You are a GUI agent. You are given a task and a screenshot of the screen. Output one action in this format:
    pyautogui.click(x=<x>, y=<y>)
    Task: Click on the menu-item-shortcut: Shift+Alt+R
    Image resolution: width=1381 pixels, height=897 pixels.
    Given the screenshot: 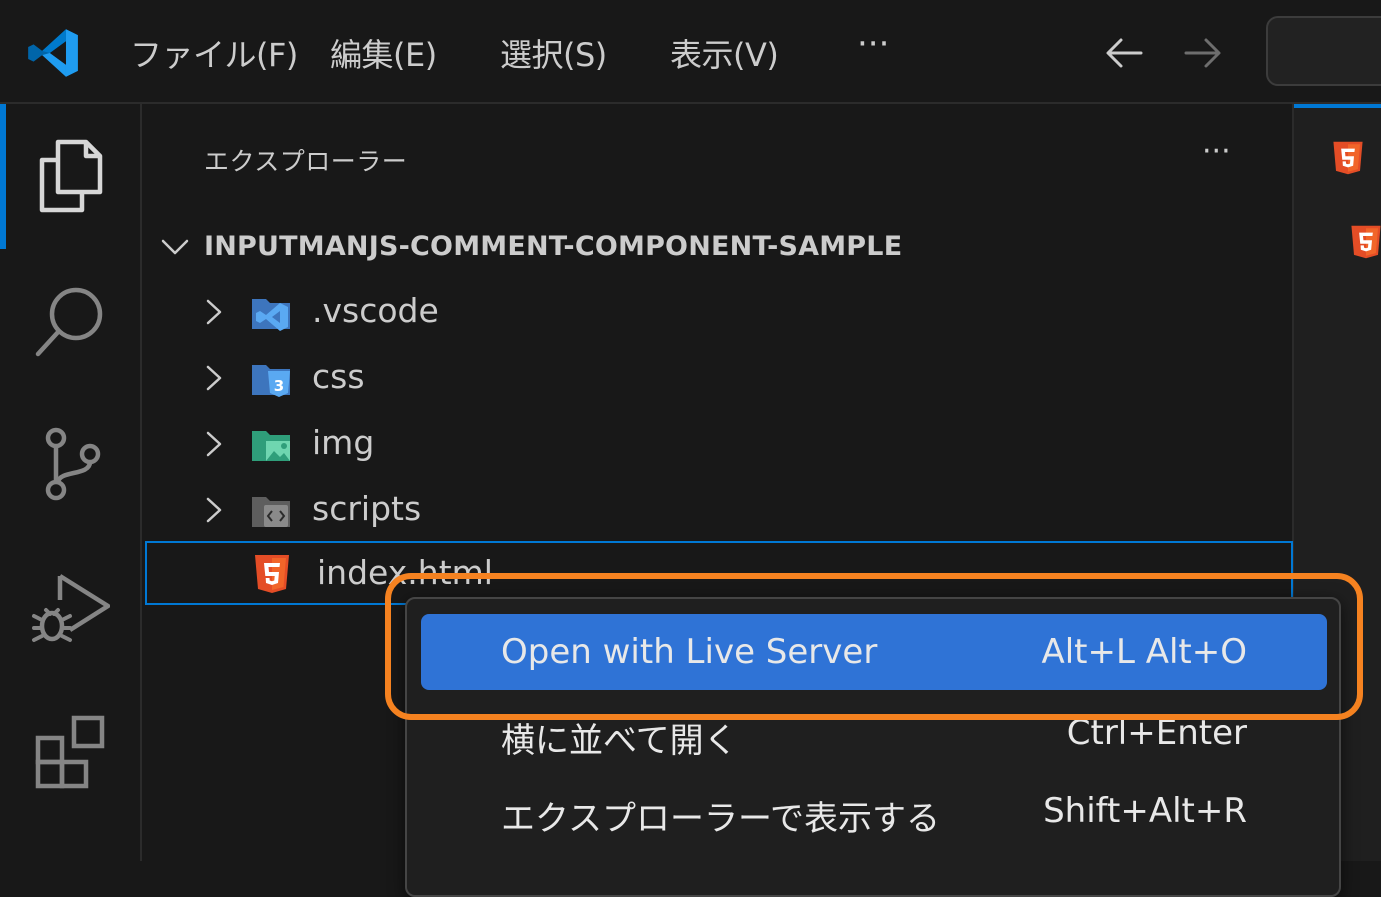 What is the action you would take?
    pyautogui.click(x=1145, y=811)
    